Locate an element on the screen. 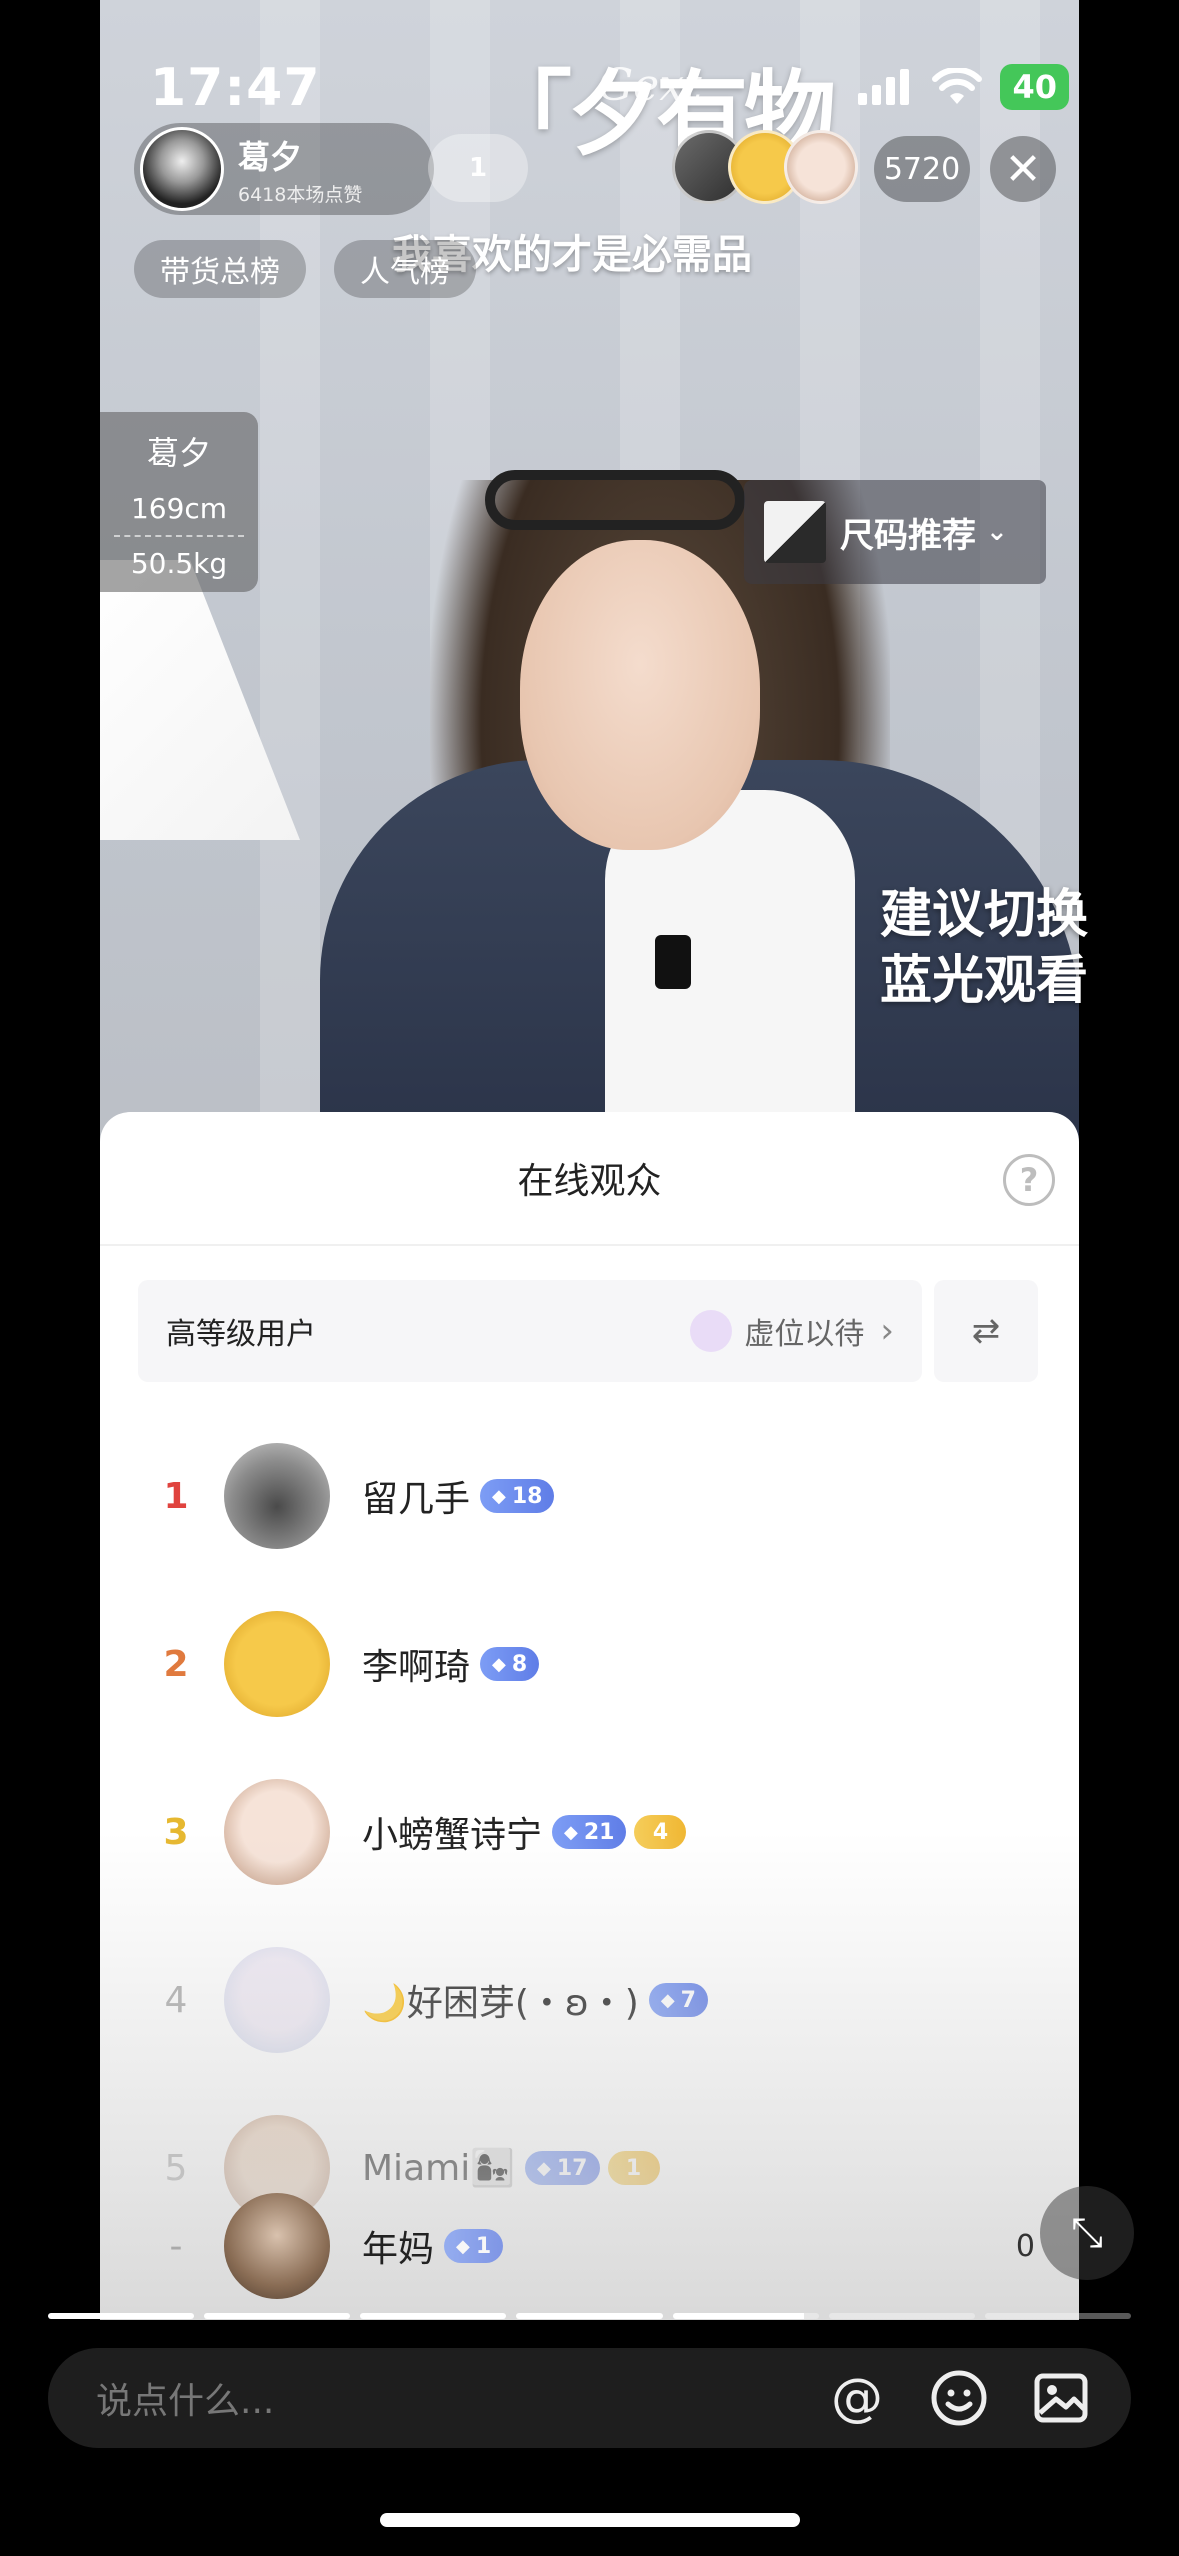 This screenshot has width=1179, height=2556. help-icon: ? is located at coordinates (1029, 1180).